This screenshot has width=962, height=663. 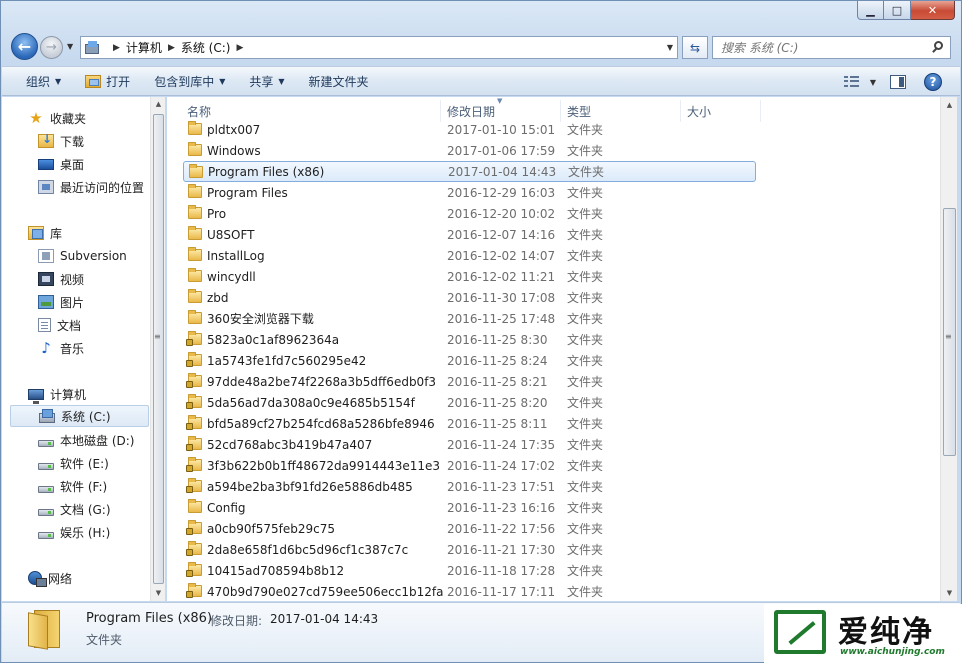 What do you see at coordinates (73, 463) in the screenshot?
I see `sidebar-item-drive-e: 软件 (E:)` at bounding box center [73, 463].